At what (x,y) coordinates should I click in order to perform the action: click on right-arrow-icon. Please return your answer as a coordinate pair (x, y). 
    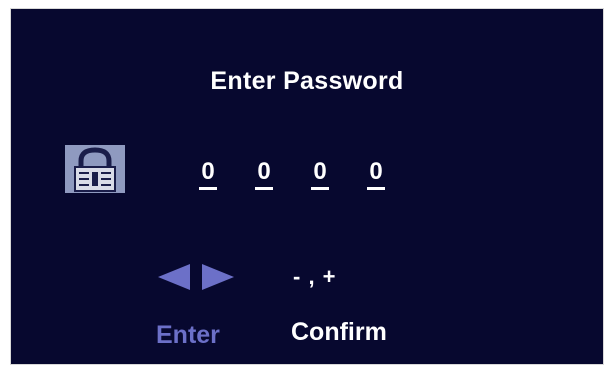
    Looking at the image, I should click on (218, 277).